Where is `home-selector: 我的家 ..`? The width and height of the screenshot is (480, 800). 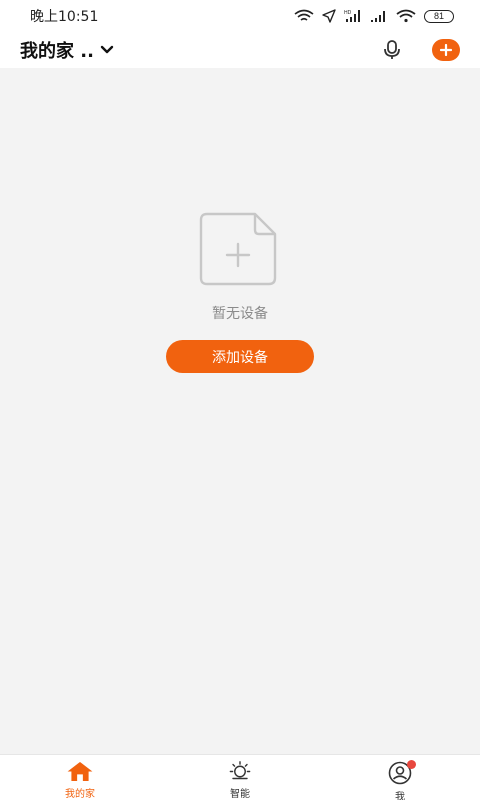 home-selector: 我的家 .. is located at coordinates (67, 50).